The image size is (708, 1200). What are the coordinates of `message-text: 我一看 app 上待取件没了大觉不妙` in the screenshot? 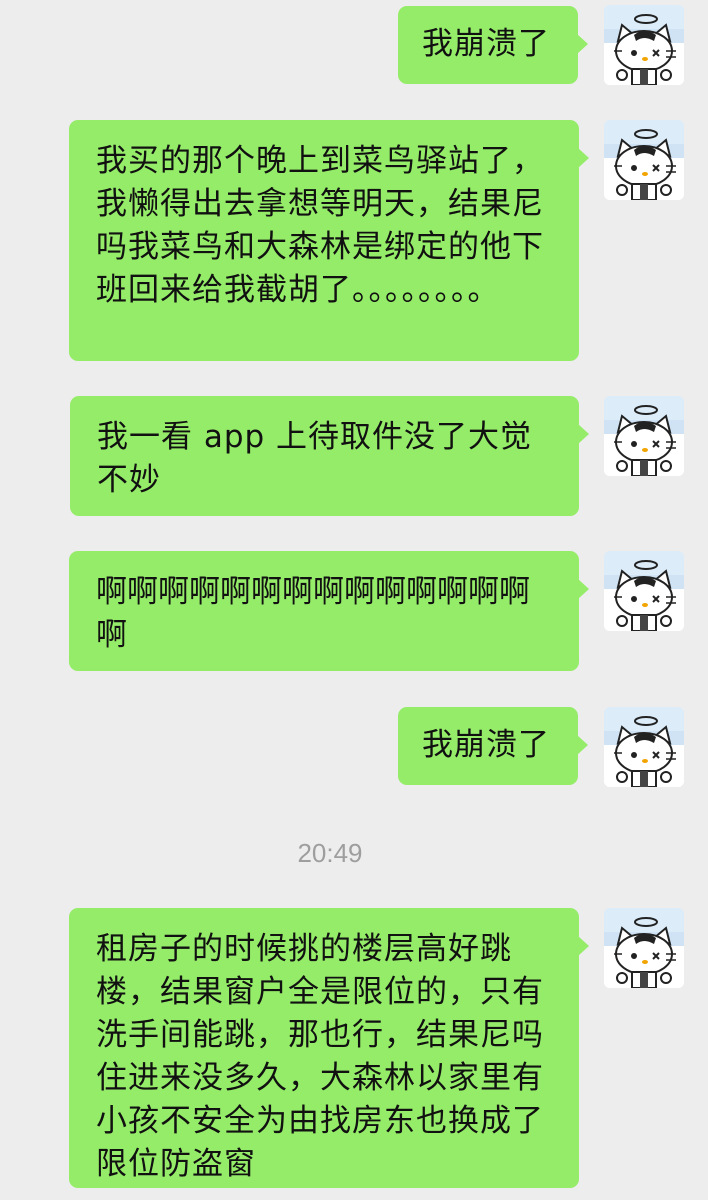 It's located at (315, 458).